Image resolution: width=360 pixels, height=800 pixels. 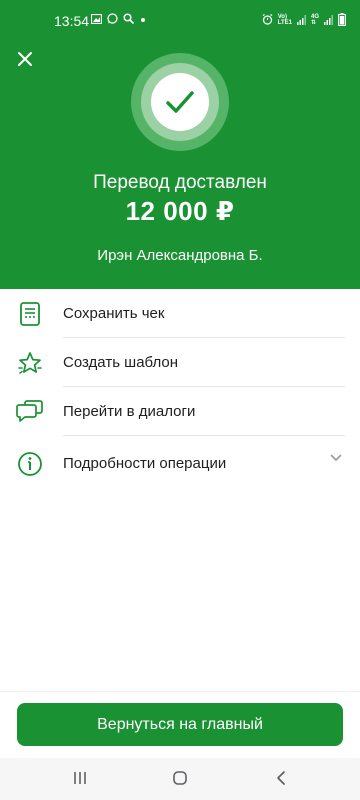 What do you see at coordinates (30, 362) in the screenshot?
I see `star-template-icon` at bounding box center [30, 362].